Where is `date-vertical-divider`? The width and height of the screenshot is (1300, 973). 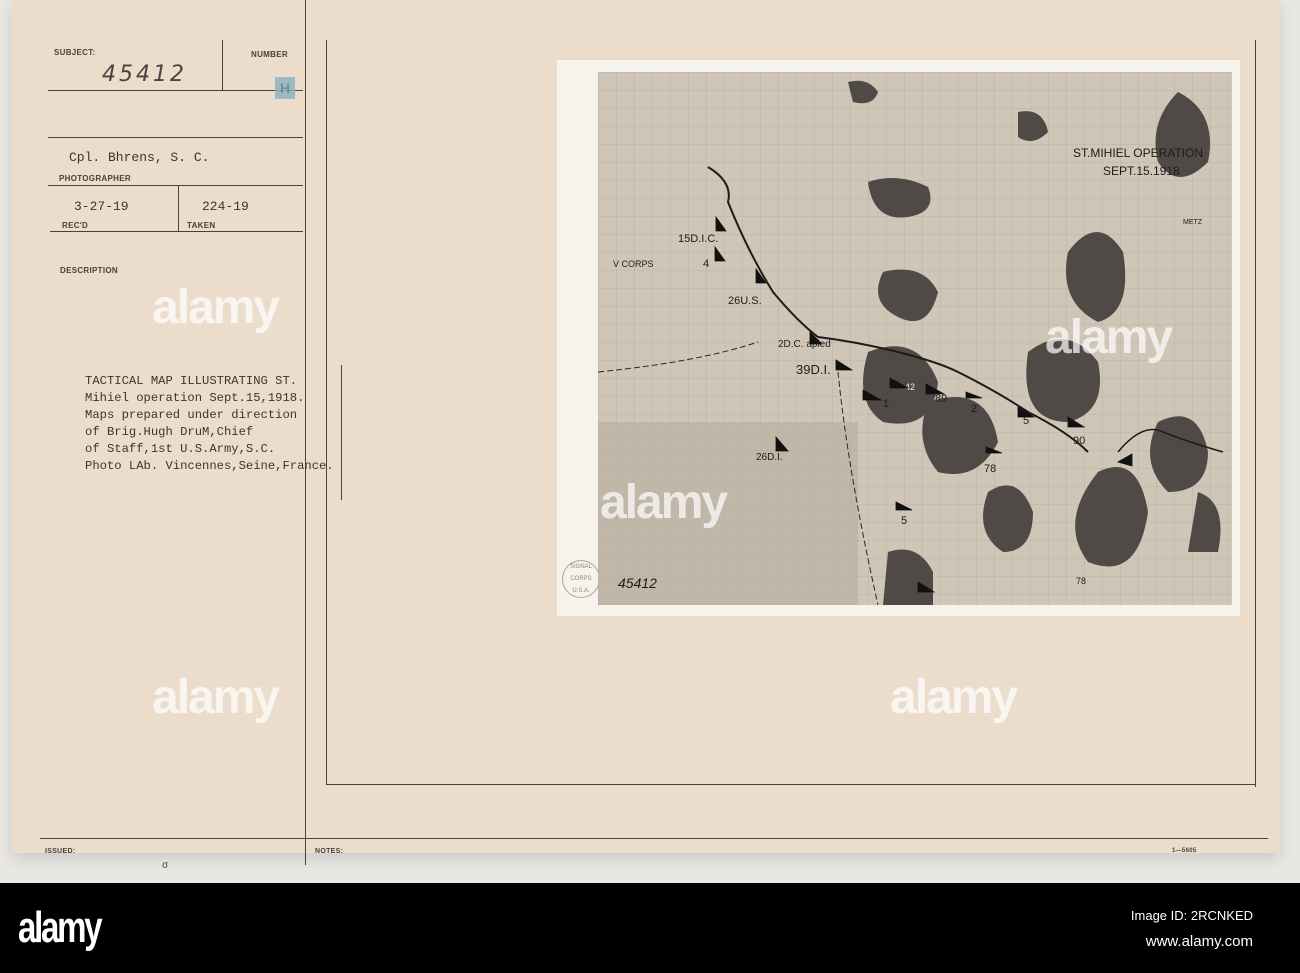 date-vertical-divider is located at coordinates (178, 208).